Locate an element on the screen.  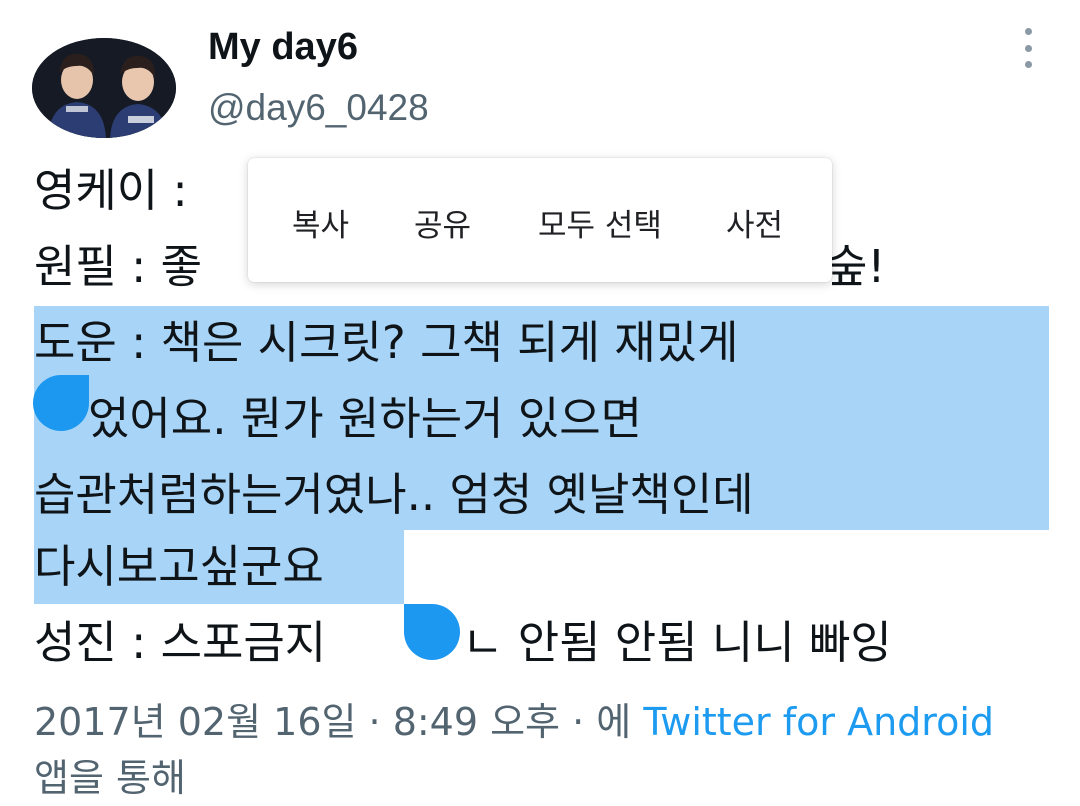
tweet-line: 도운 : 책은 시크릿? 그책 되게 재밌게 is located at coordinates (386, 342).